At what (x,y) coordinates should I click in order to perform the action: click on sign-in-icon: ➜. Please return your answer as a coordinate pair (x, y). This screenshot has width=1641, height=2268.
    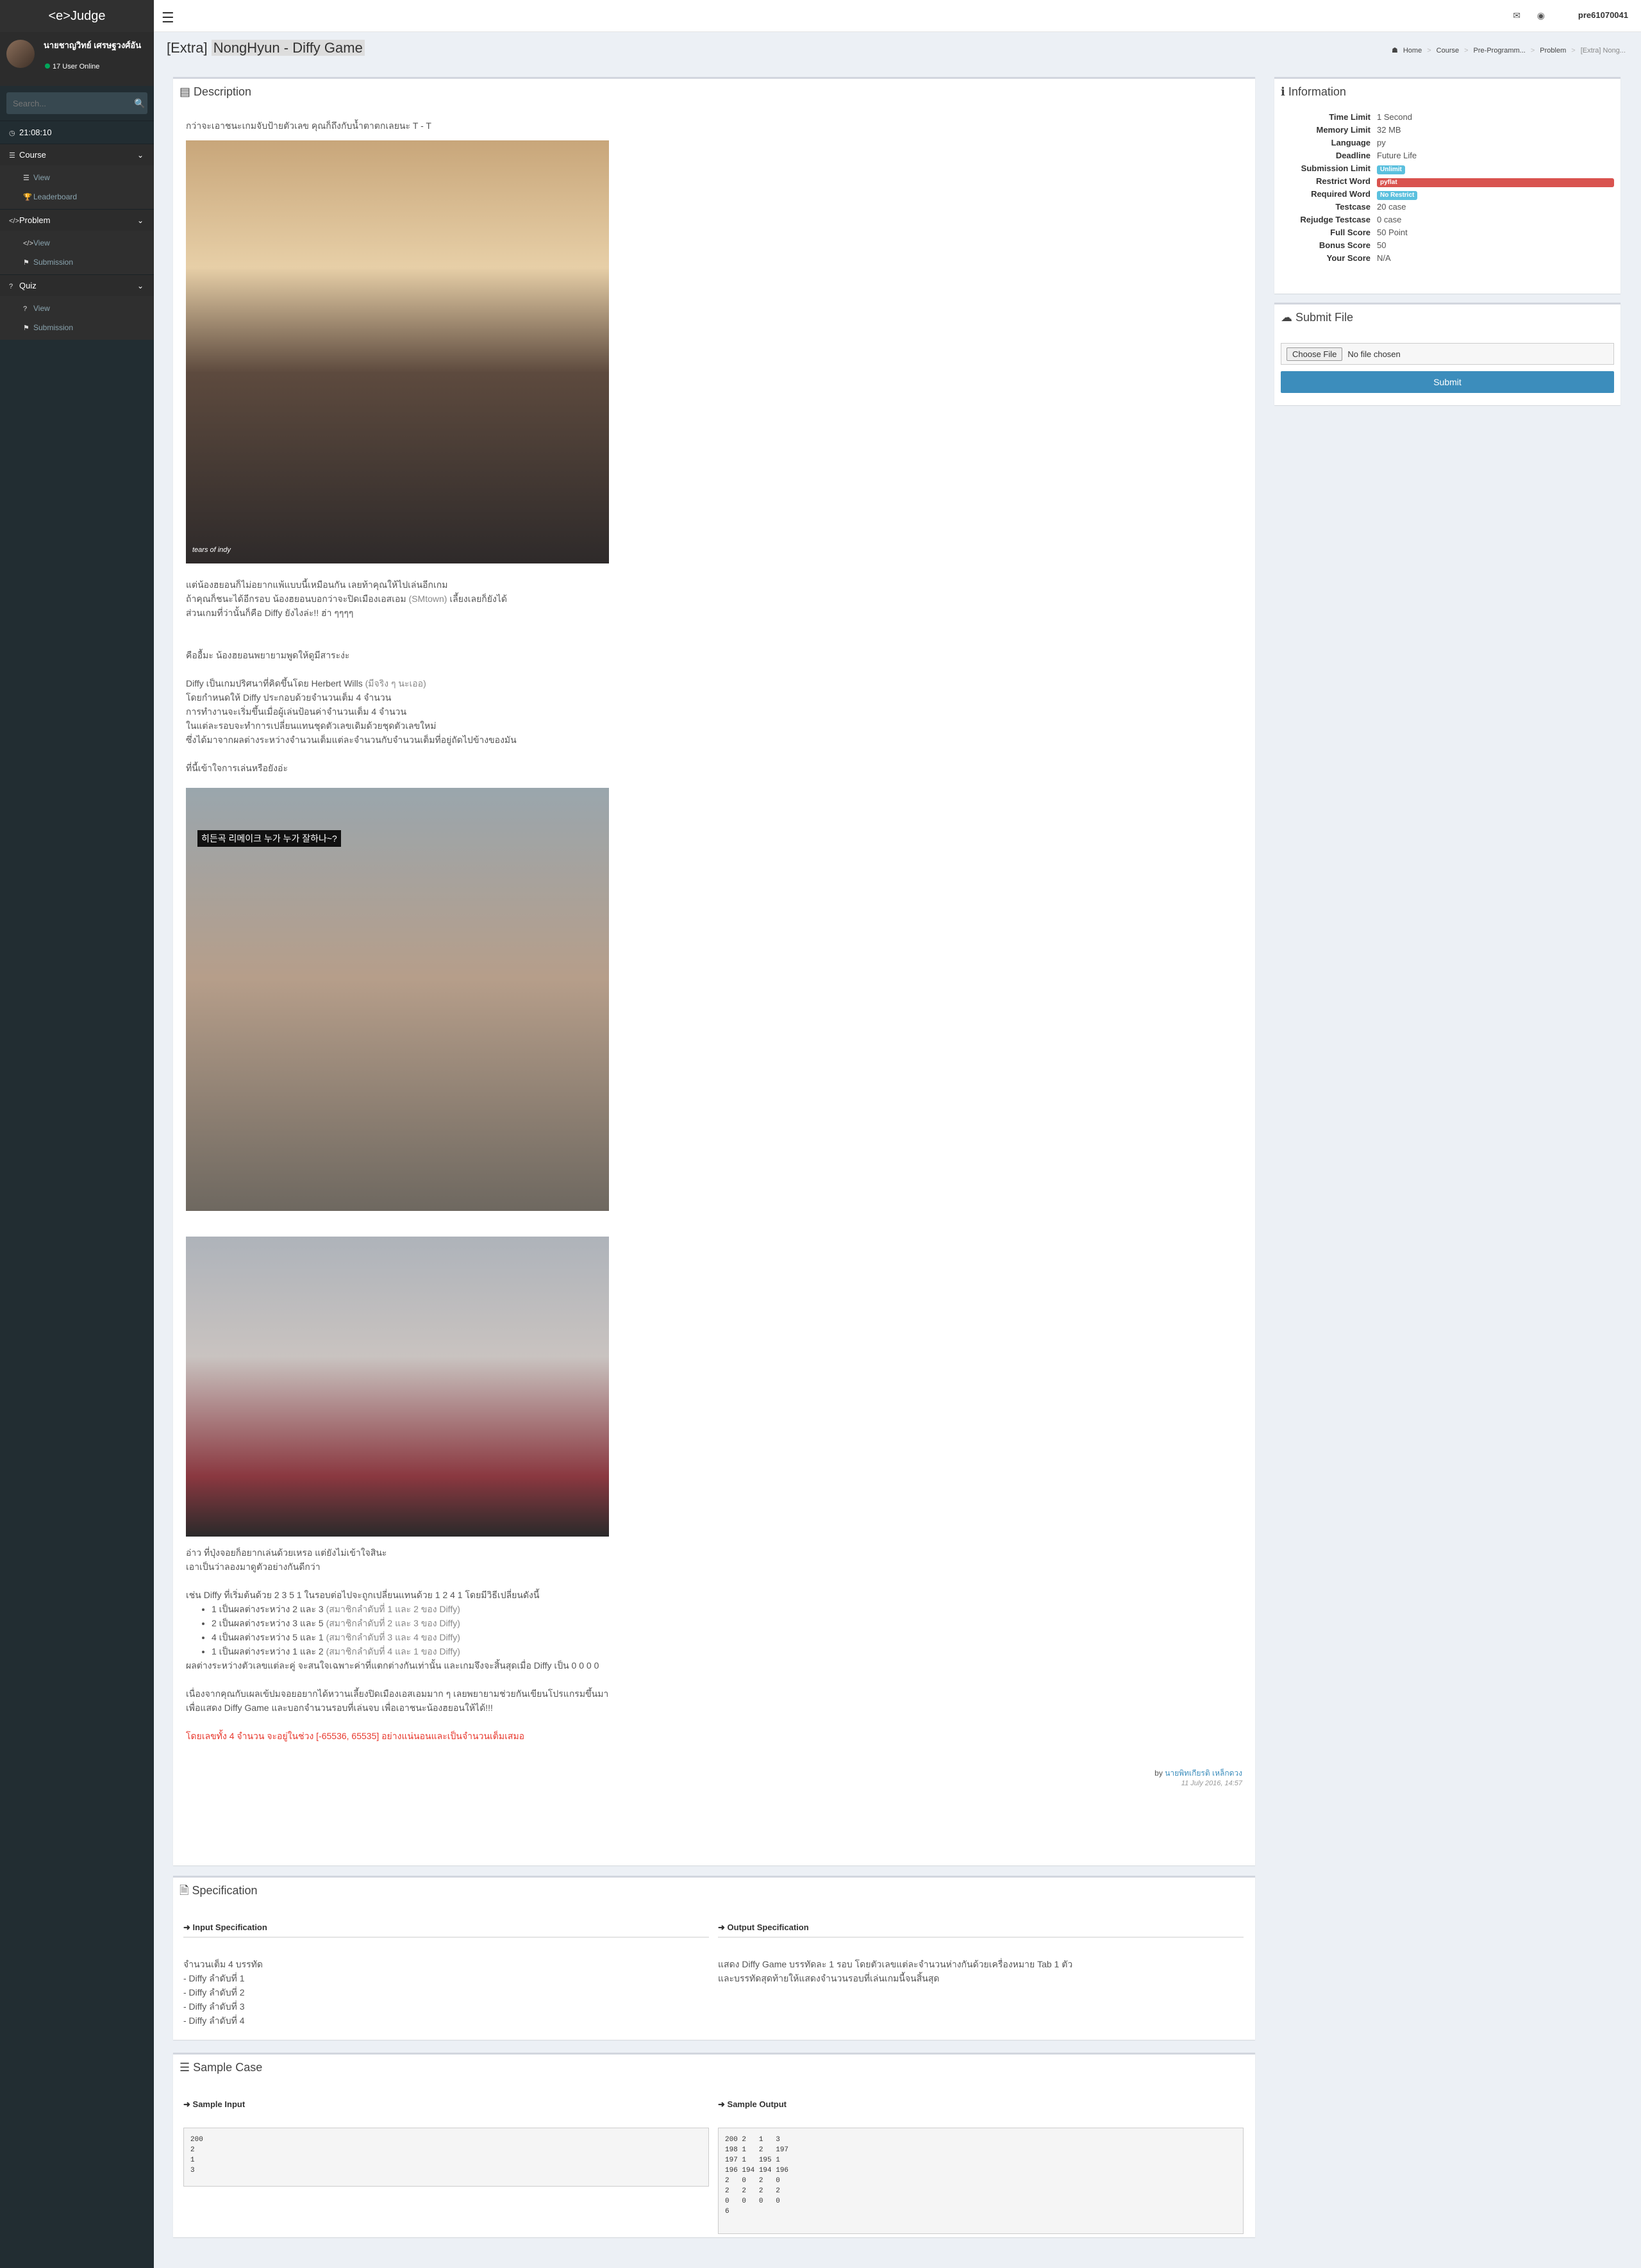
    Looking at the image, I should click on (186, 2104).